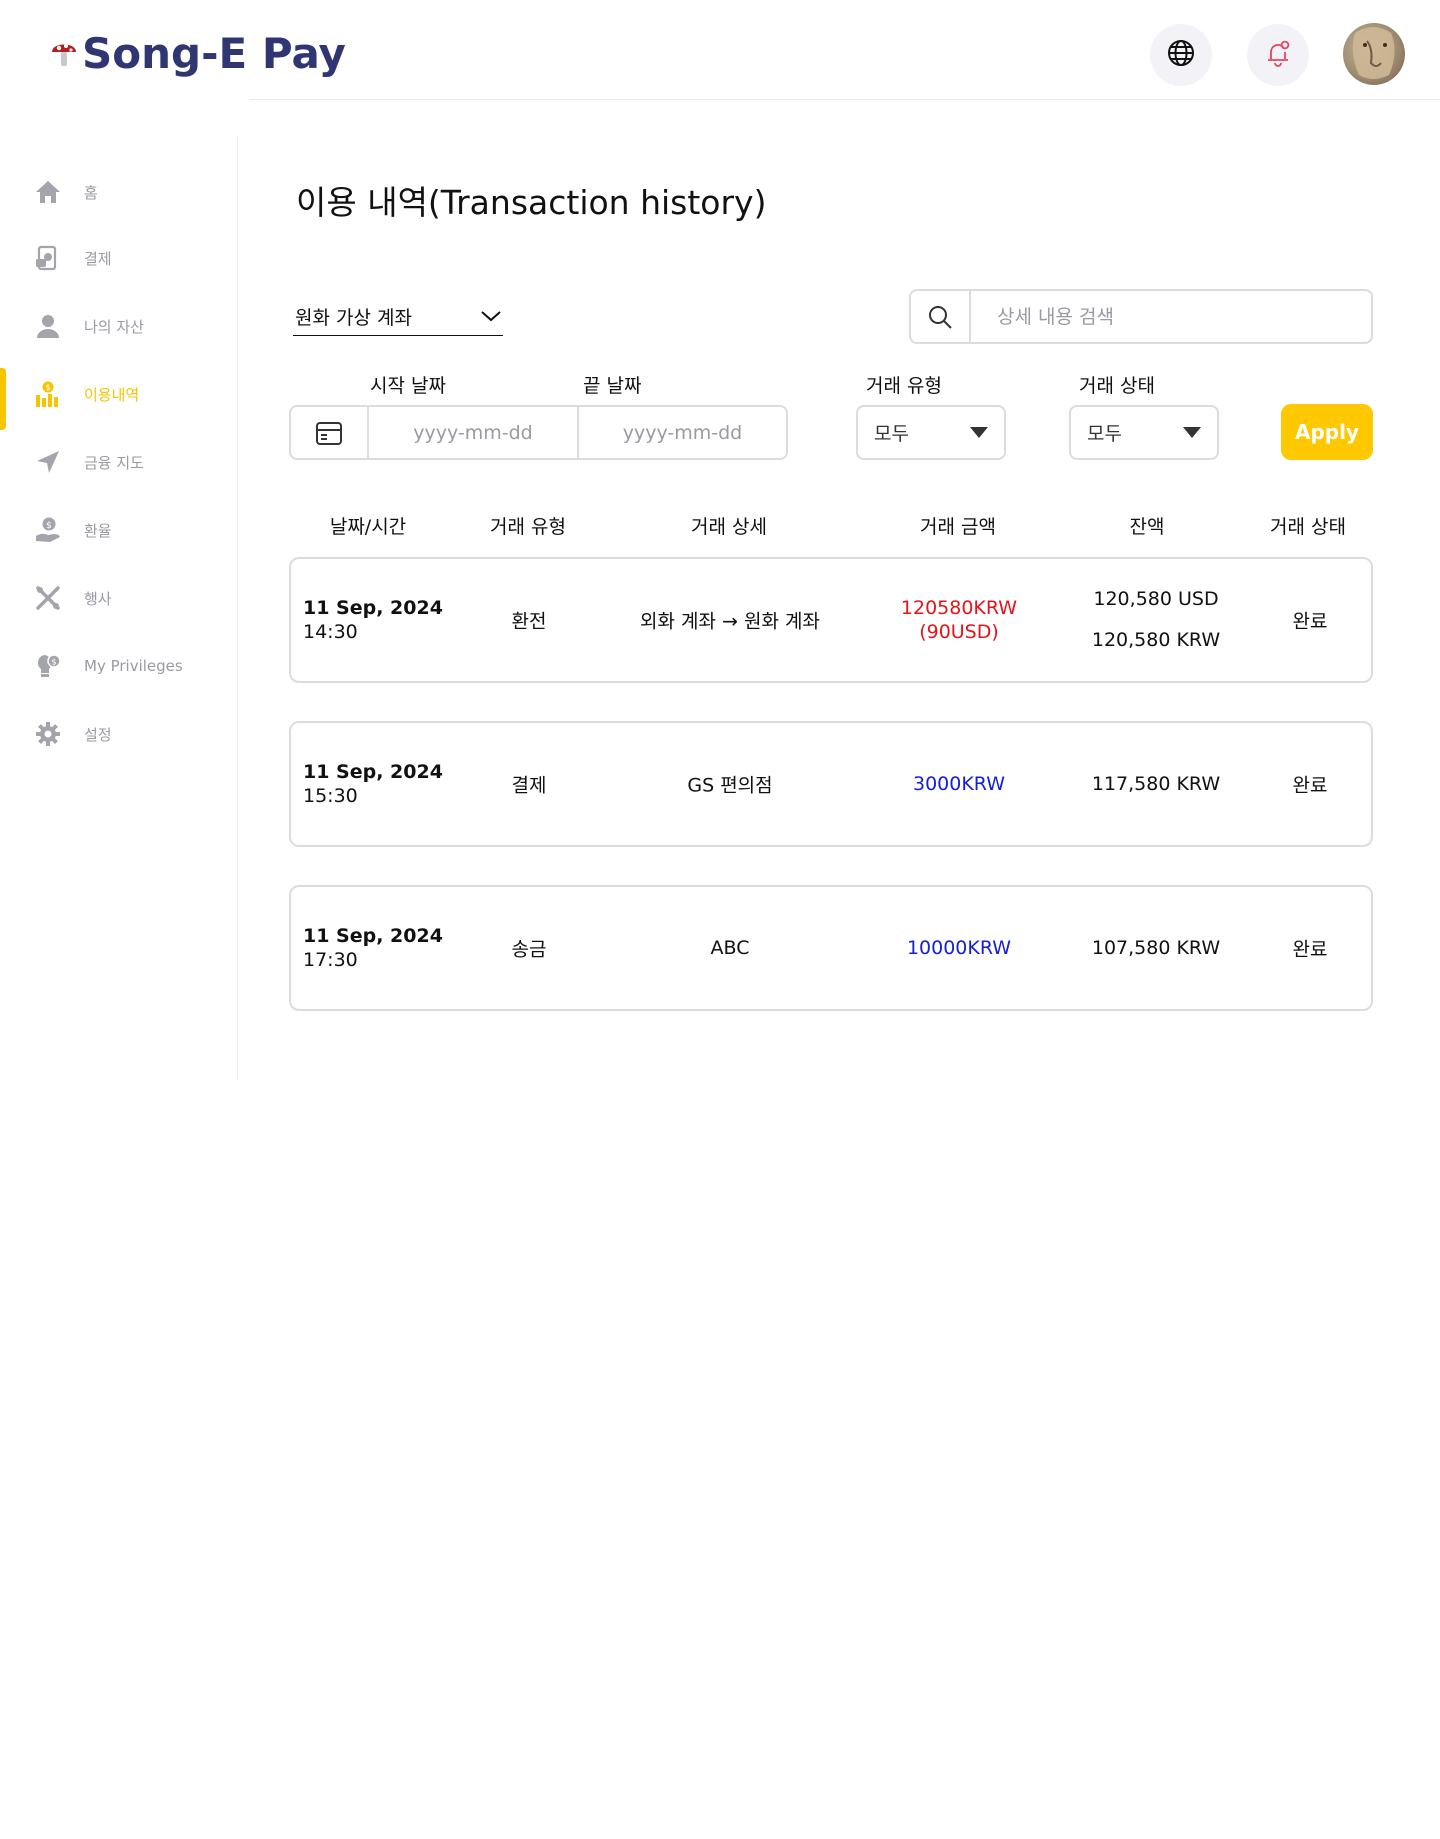 This screenshot has height=1839, width=1440. Describe the element at coordinates (114, 462) in the screenshot. I see `sidebar-item-label: 금융 지도` at that location.